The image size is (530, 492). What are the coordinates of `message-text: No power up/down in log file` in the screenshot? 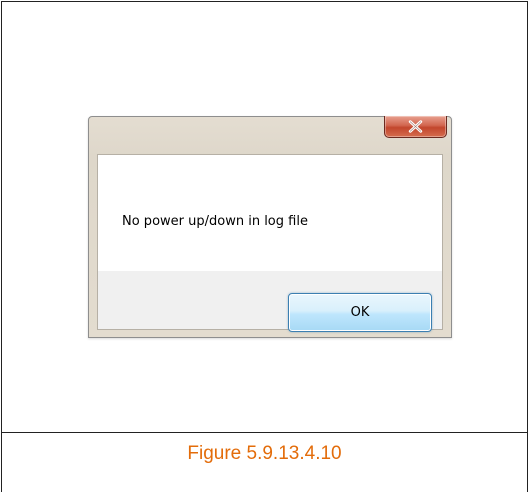 It's located at (215, 221).